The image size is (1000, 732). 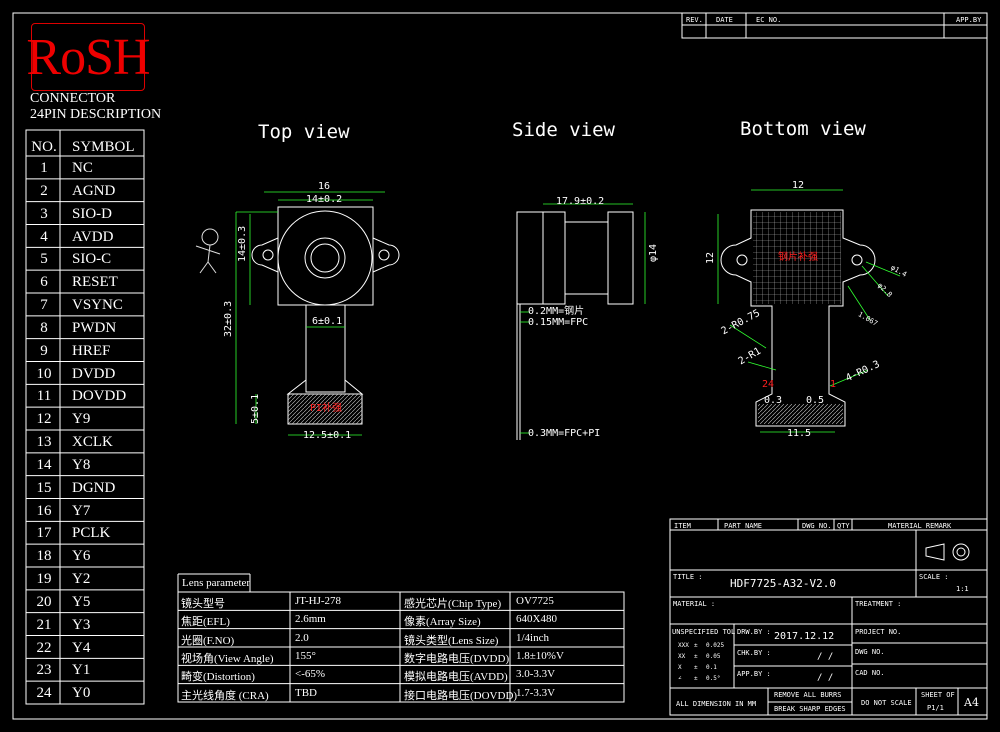 I want to click on lens-param-value: <-65%, so click(x=310, y=674).